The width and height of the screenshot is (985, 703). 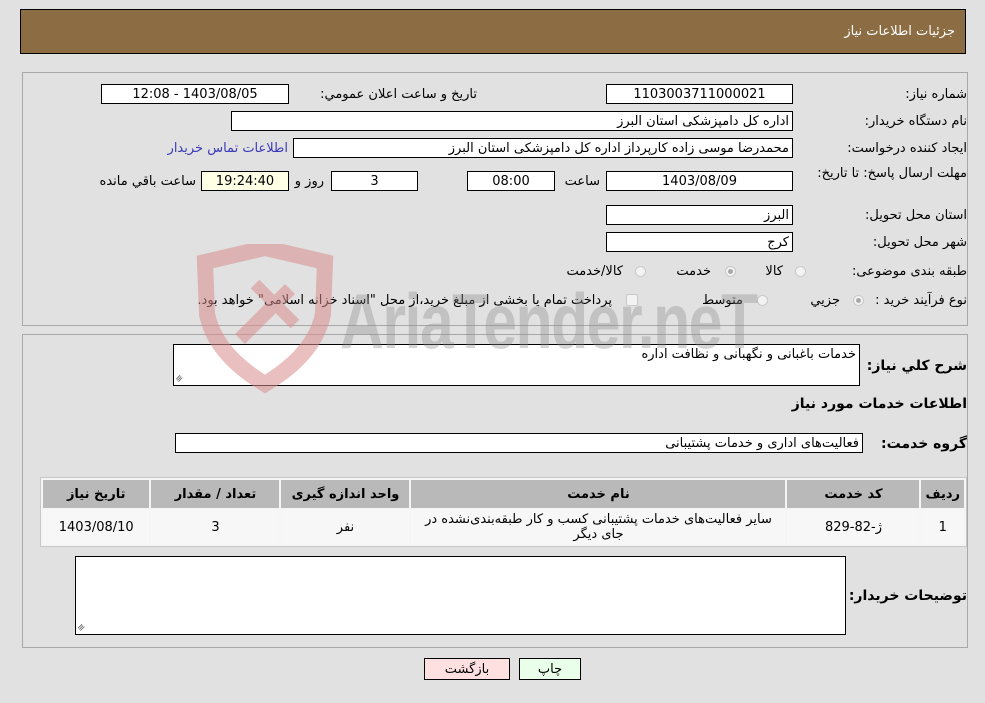 I want to click on announce-datetime-field: 1403/08/05 - 12:08, so click(x=195, y=94).